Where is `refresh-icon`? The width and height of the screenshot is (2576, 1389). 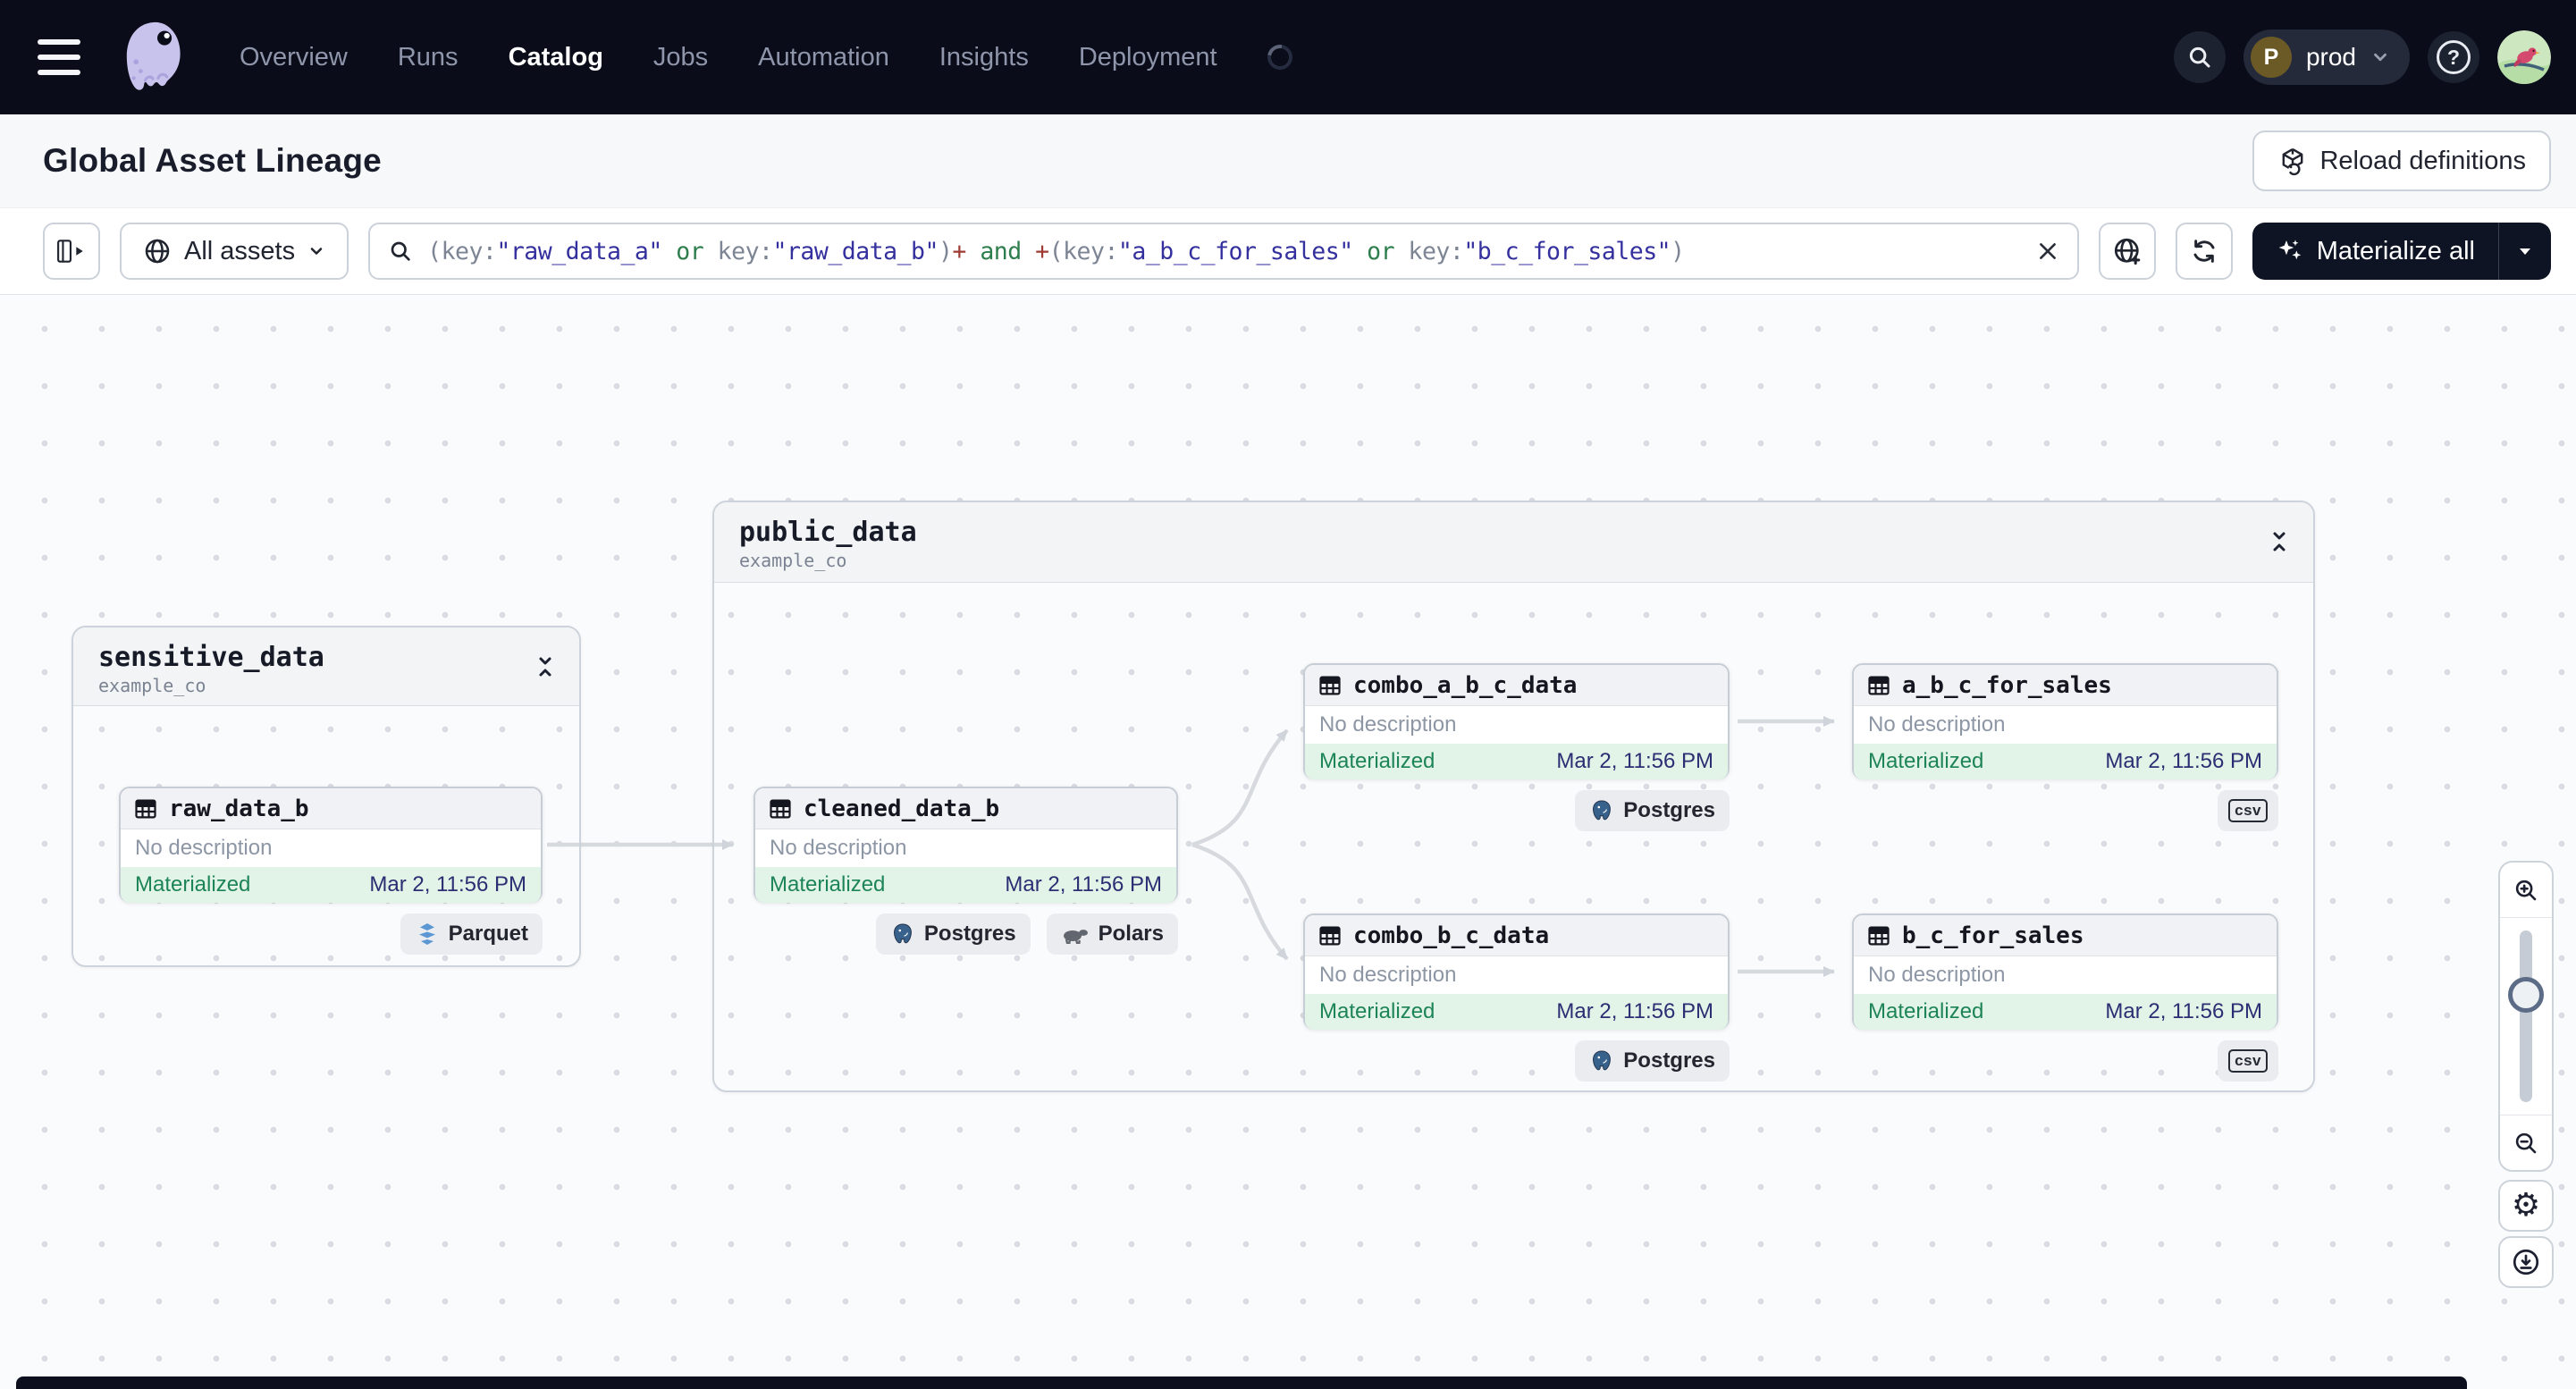 refresh-icon is located at coordinates (2204, 251).